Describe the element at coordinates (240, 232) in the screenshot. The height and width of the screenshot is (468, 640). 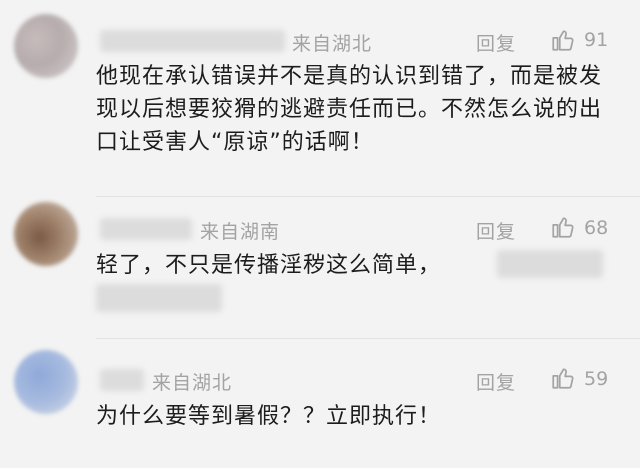
I see `location-label: 来自湖南` at that location.